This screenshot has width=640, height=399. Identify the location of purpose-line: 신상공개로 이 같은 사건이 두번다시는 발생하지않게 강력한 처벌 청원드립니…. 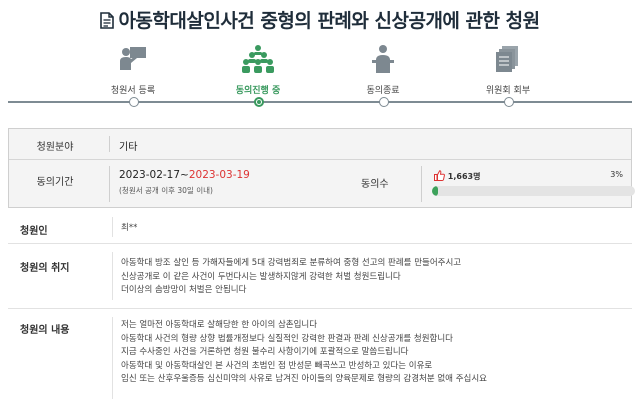
(261, 276).